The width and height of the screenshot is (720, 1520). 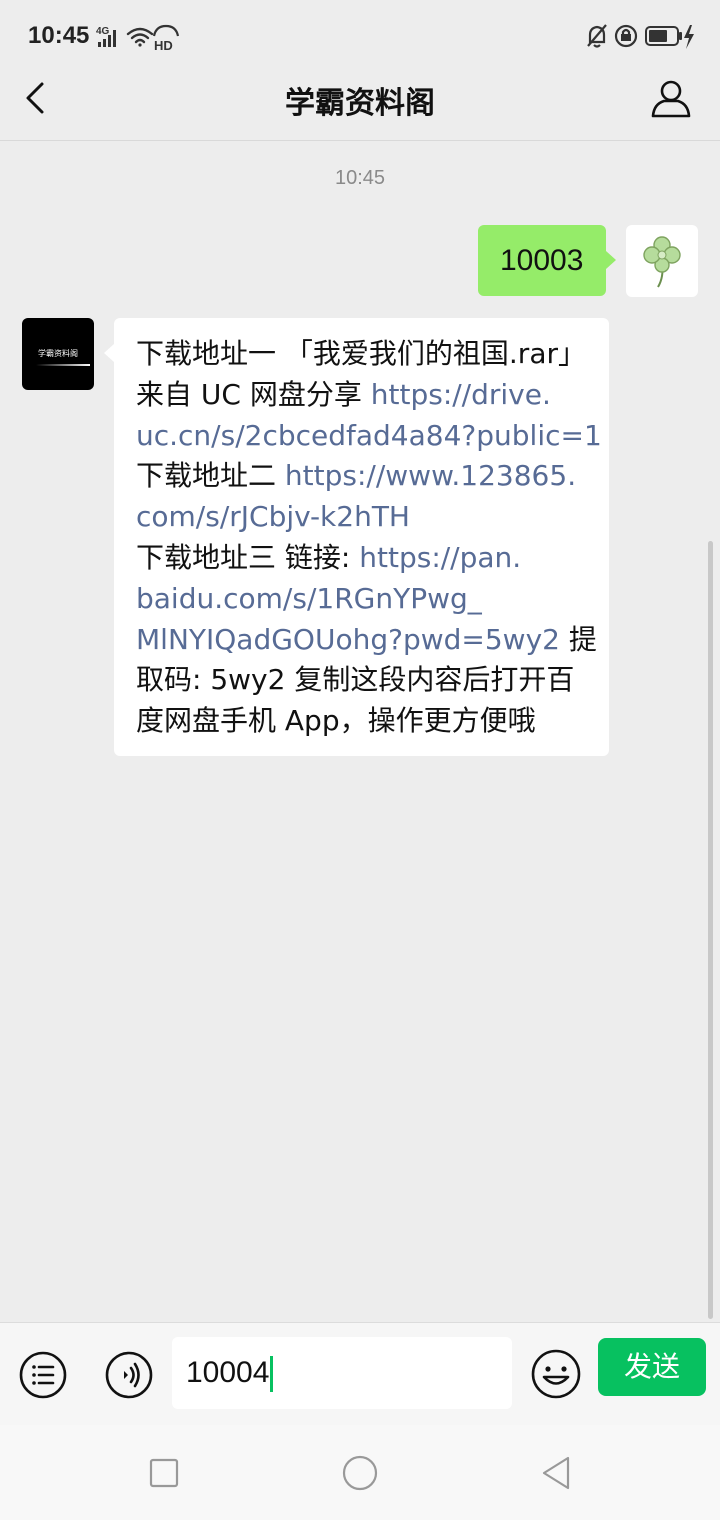 I want to click on message-link: uc.cn/s/2cbcedfad4a84?public=1, so click(x=369, y=435).